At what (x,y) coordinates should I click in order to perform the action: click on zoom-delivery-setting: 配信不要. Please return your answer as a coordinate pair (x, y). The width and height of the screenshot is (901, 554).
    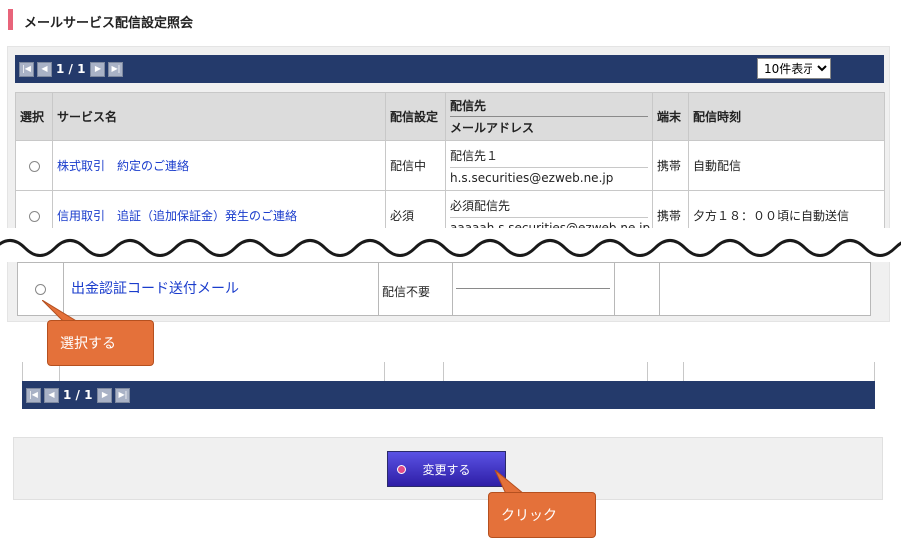
    Looking at the image, I should click on (406, 292).